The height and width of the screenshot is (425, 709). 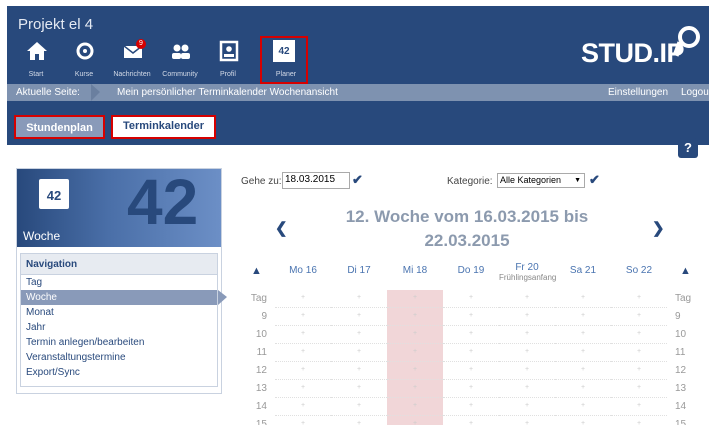 I want to click on calendar-row: 9 + + + + + + +9, so click(x=474, y=317).